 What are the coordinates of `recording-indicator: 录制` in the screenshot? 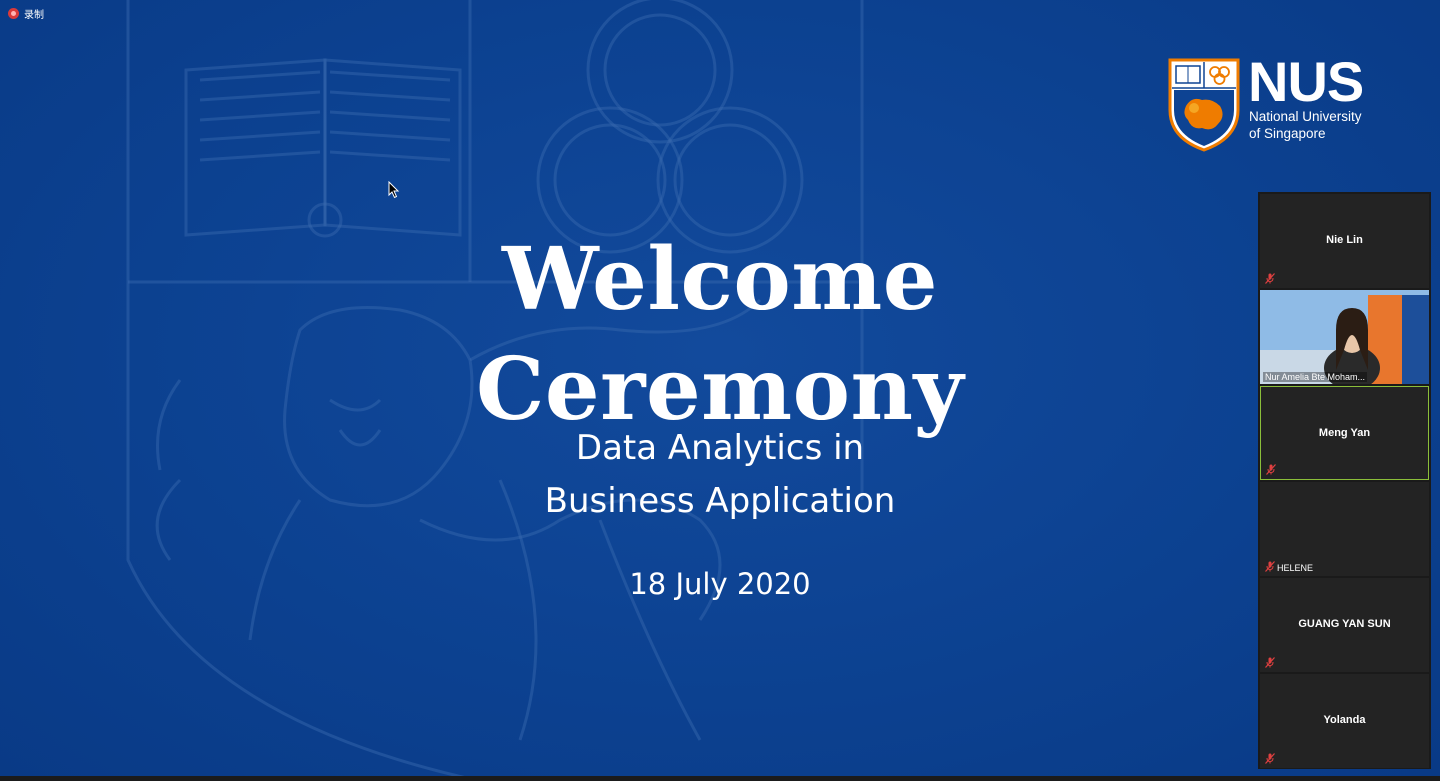 It's located at (26, 13).